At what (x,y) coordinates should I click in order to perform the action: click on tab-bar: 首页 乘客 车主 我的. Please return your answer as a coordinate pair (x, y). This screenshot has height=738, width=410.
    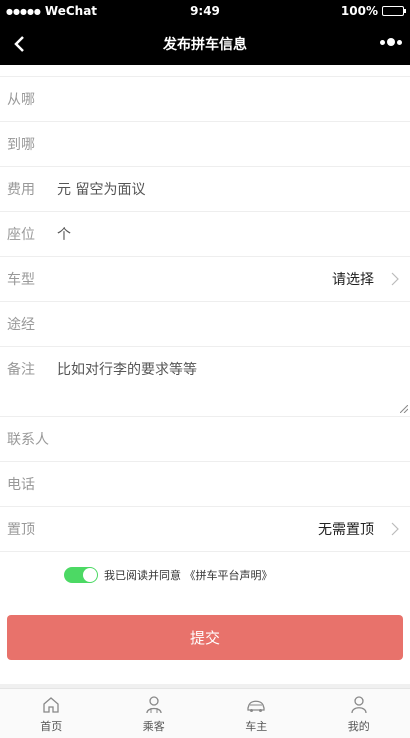
    Looking at the image, I should click on (205, 713).